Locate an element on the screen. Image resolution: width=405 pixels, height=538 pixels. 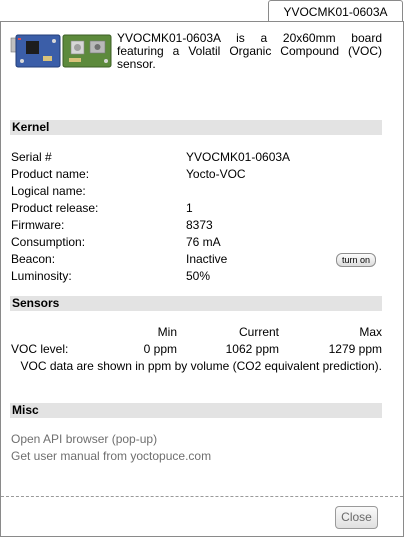
kernel-row-consumption: Consumption: 76 mA is located at coordinates (196, 242).